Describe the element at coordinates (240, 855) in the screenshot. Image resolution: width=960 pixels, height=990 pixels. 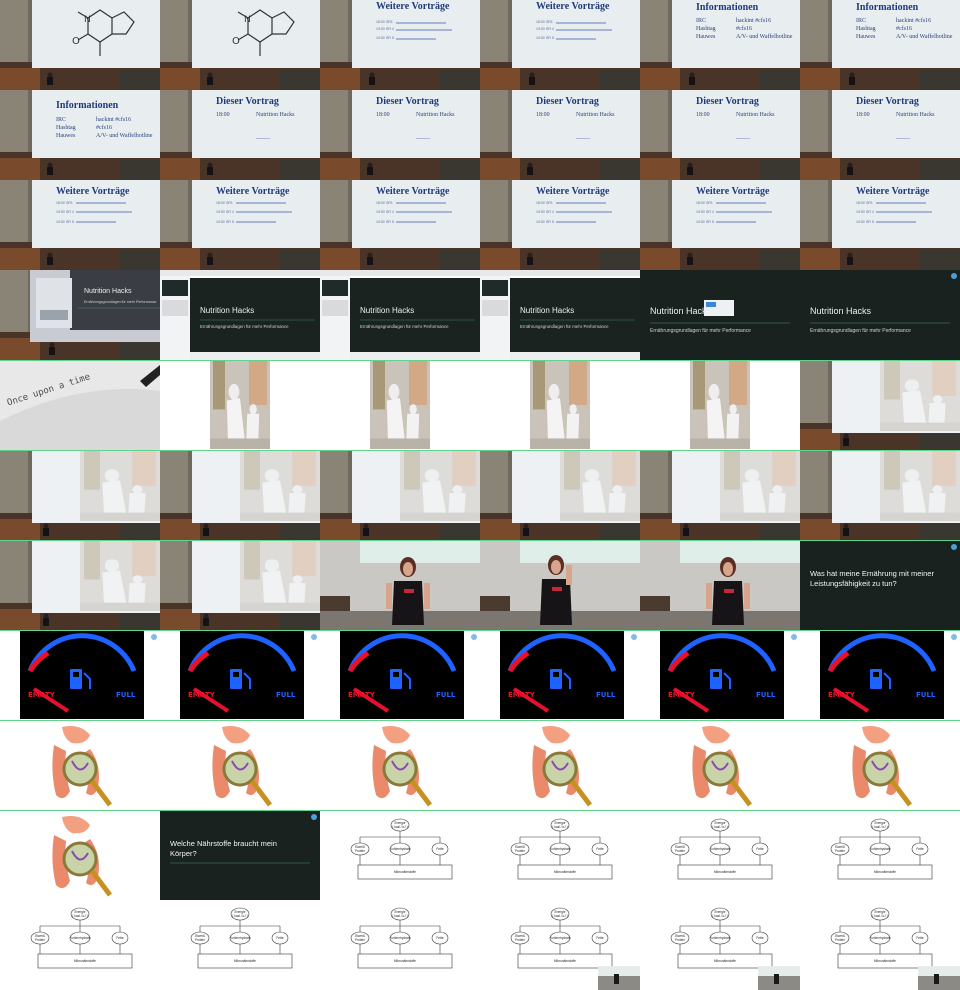
I see `thumbnail-question2: Welche Nährstoffe braucht mein Körper?` at that location.